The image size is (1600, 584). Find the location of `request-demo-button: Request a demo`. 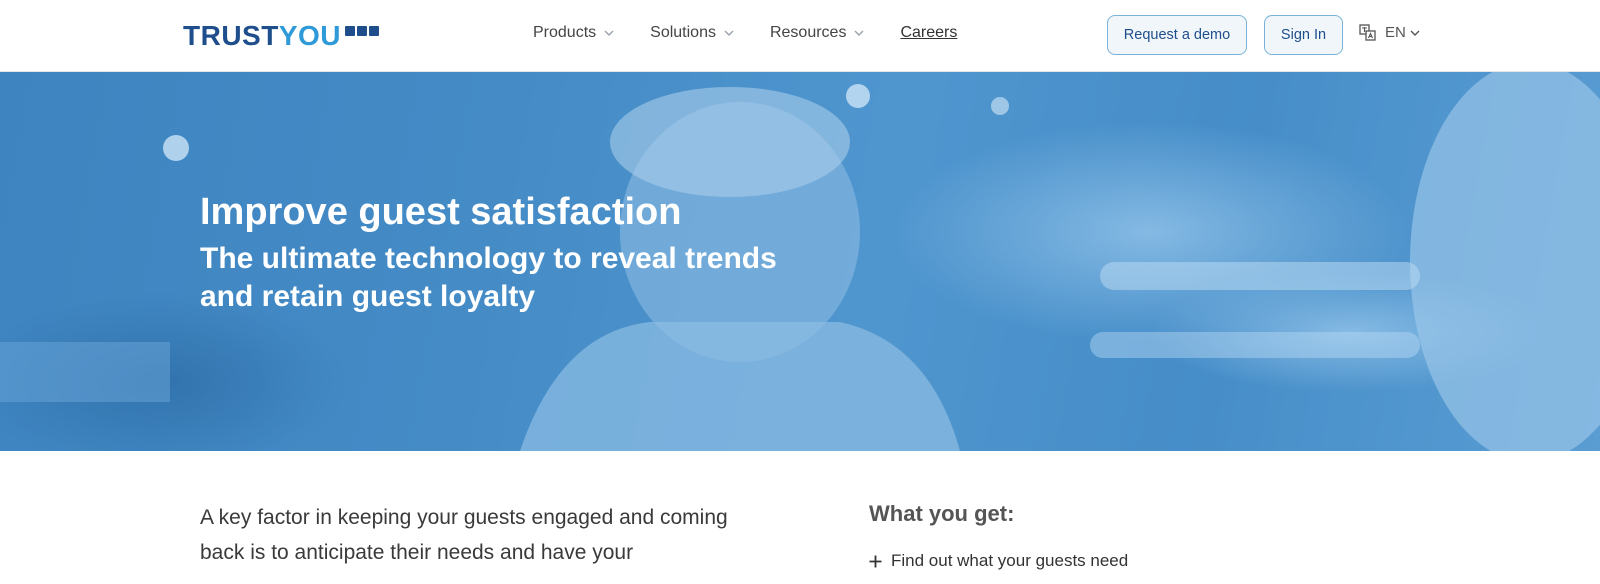

request-demo-button: Request a demo is located at coordinates (1177, 35).